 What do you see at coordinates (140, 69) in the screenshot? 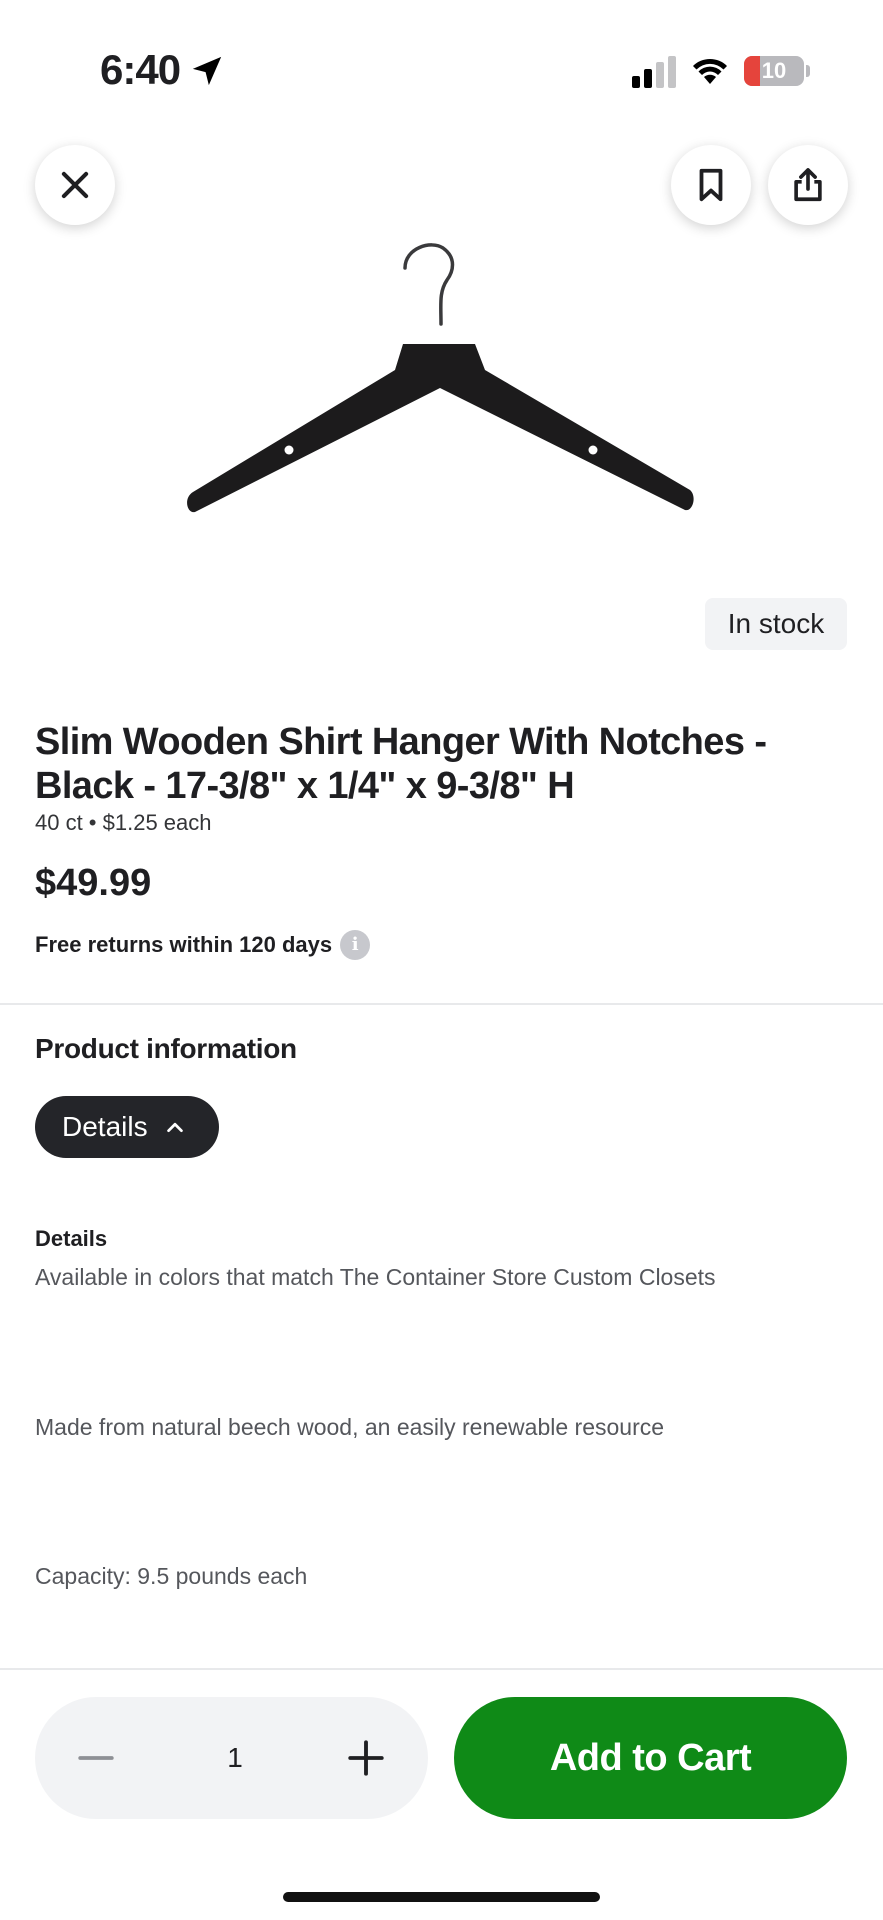
I see `status-time: 6:40` at bounding box center [140, 69].